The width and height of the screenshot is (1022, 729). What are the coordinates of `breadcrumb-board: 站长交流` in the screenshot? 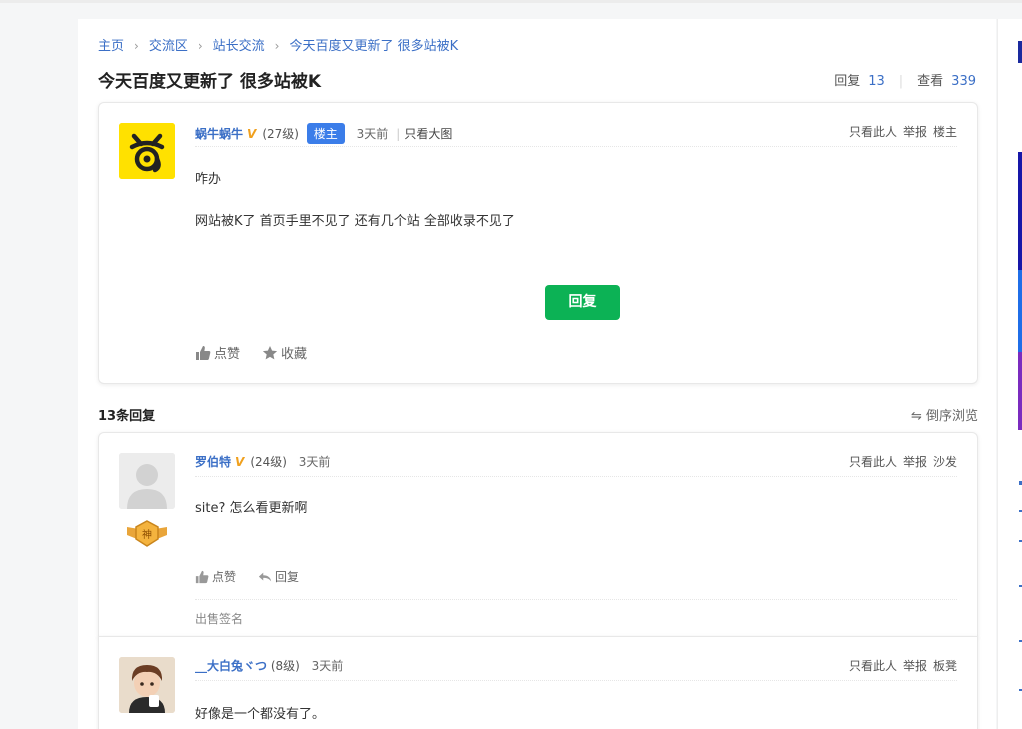 It's located at (239, 44).